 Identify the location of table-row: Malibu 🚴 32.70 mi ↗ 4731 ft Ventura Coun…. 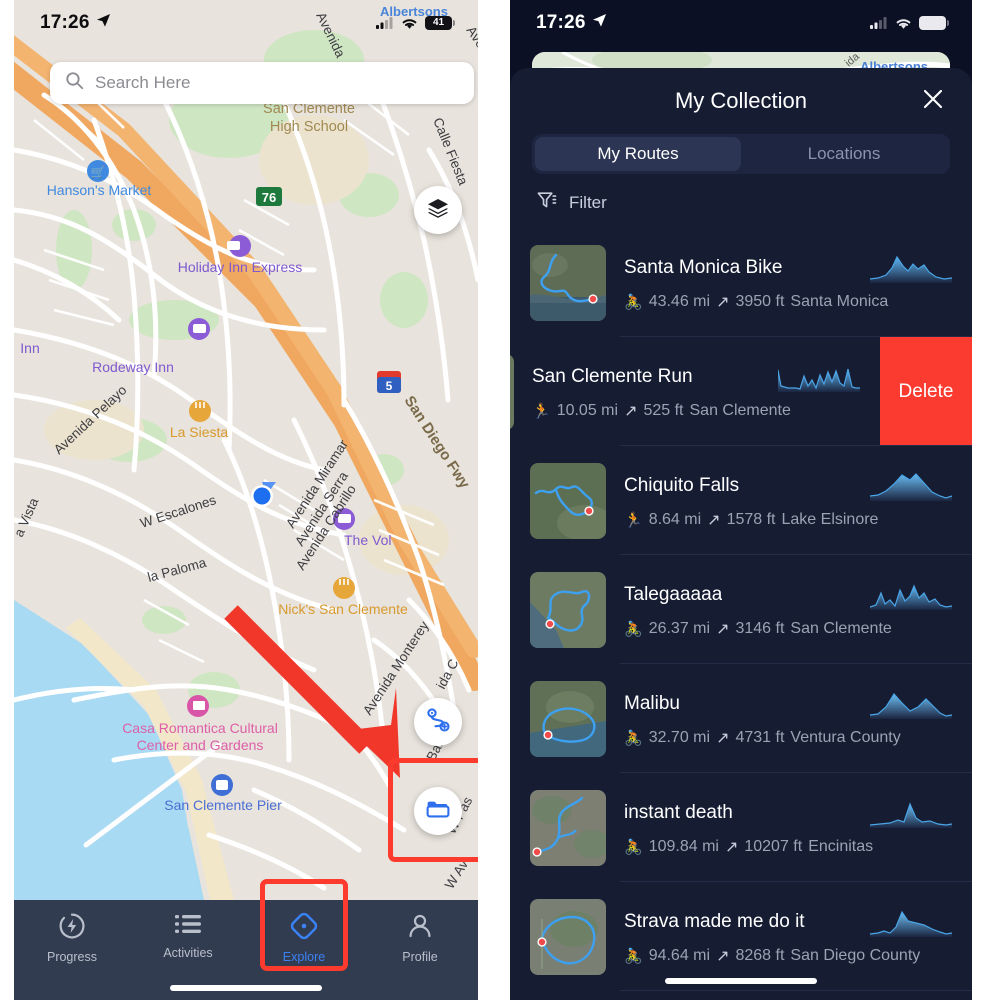
(741, 718).